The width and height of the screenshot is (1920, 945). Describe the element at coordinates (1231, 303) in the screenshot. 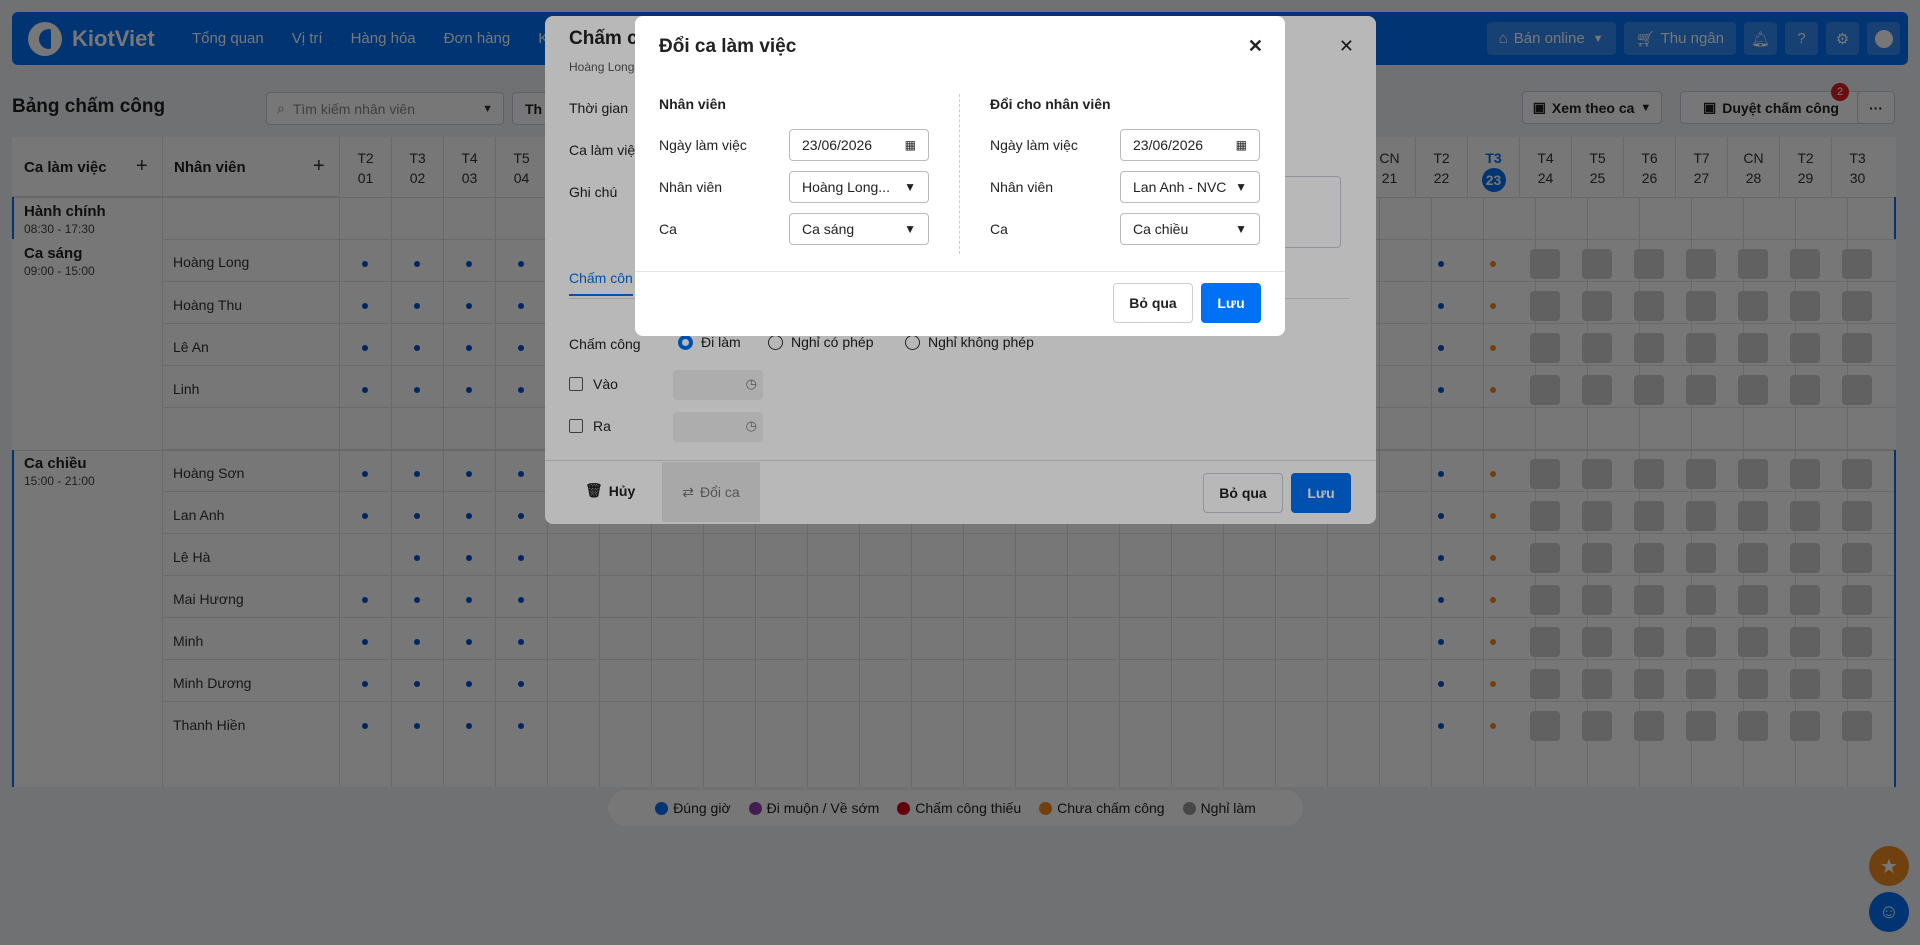

I see `save-button: Lưu` at that location.